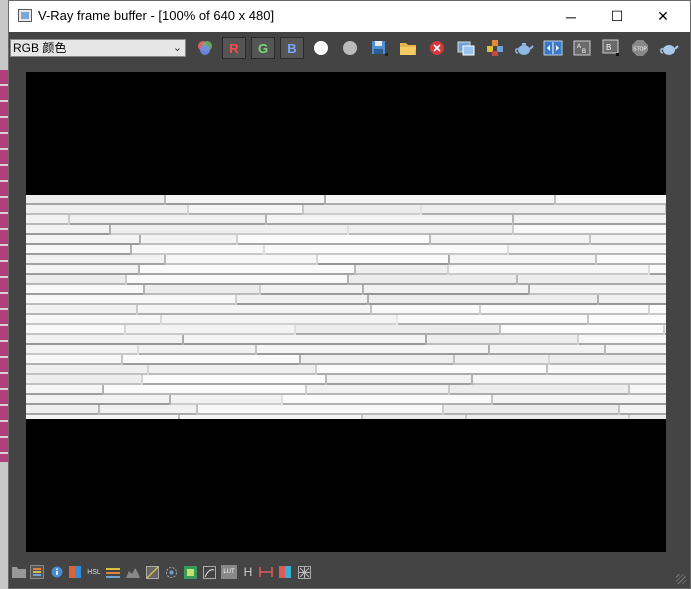  Describe the element at coordinates (94, 572) in the screenshot. I see `hsl-icon: HSL` at that location.